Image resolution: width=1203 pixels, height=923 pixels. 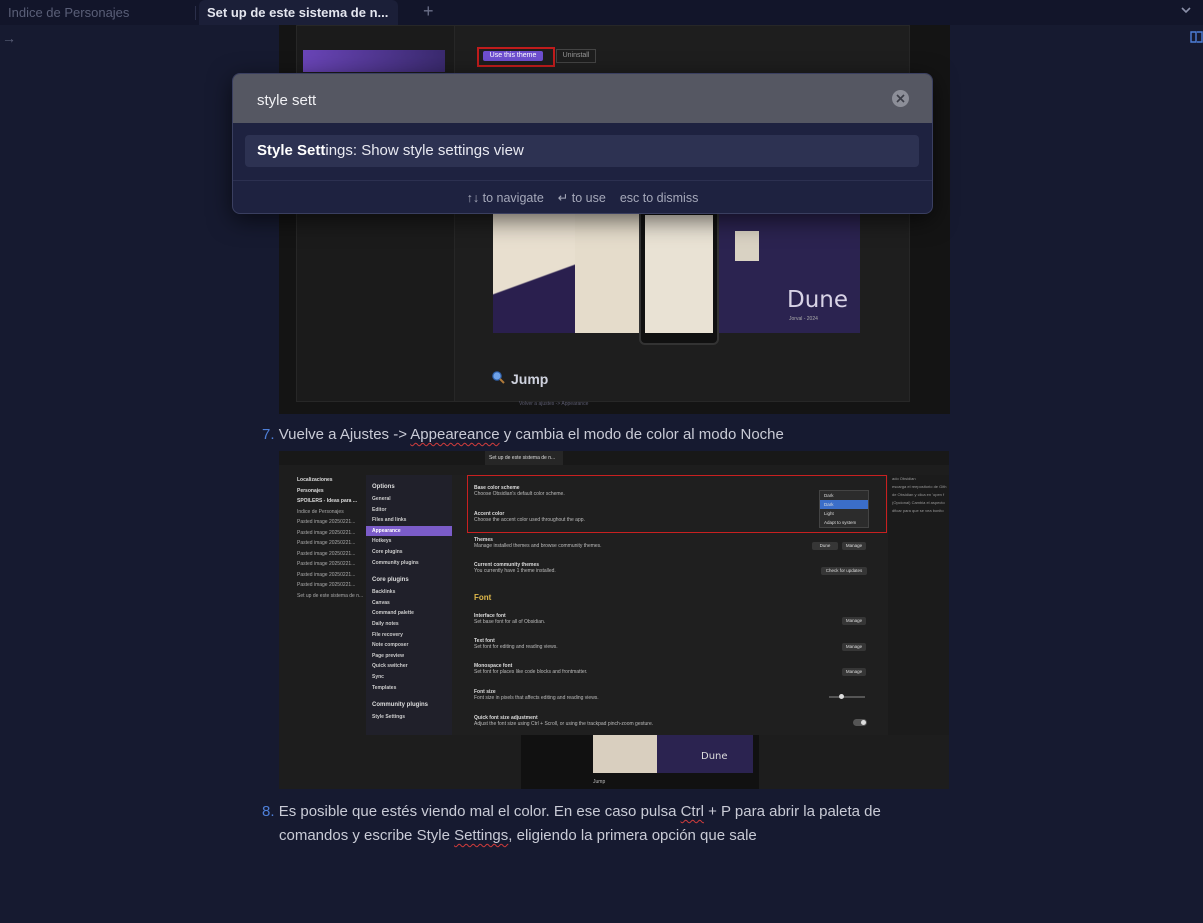 What do you see at coordinates (567, 100) in the screenshot?
I see `command-search-input` at bounding box center [567, 100].